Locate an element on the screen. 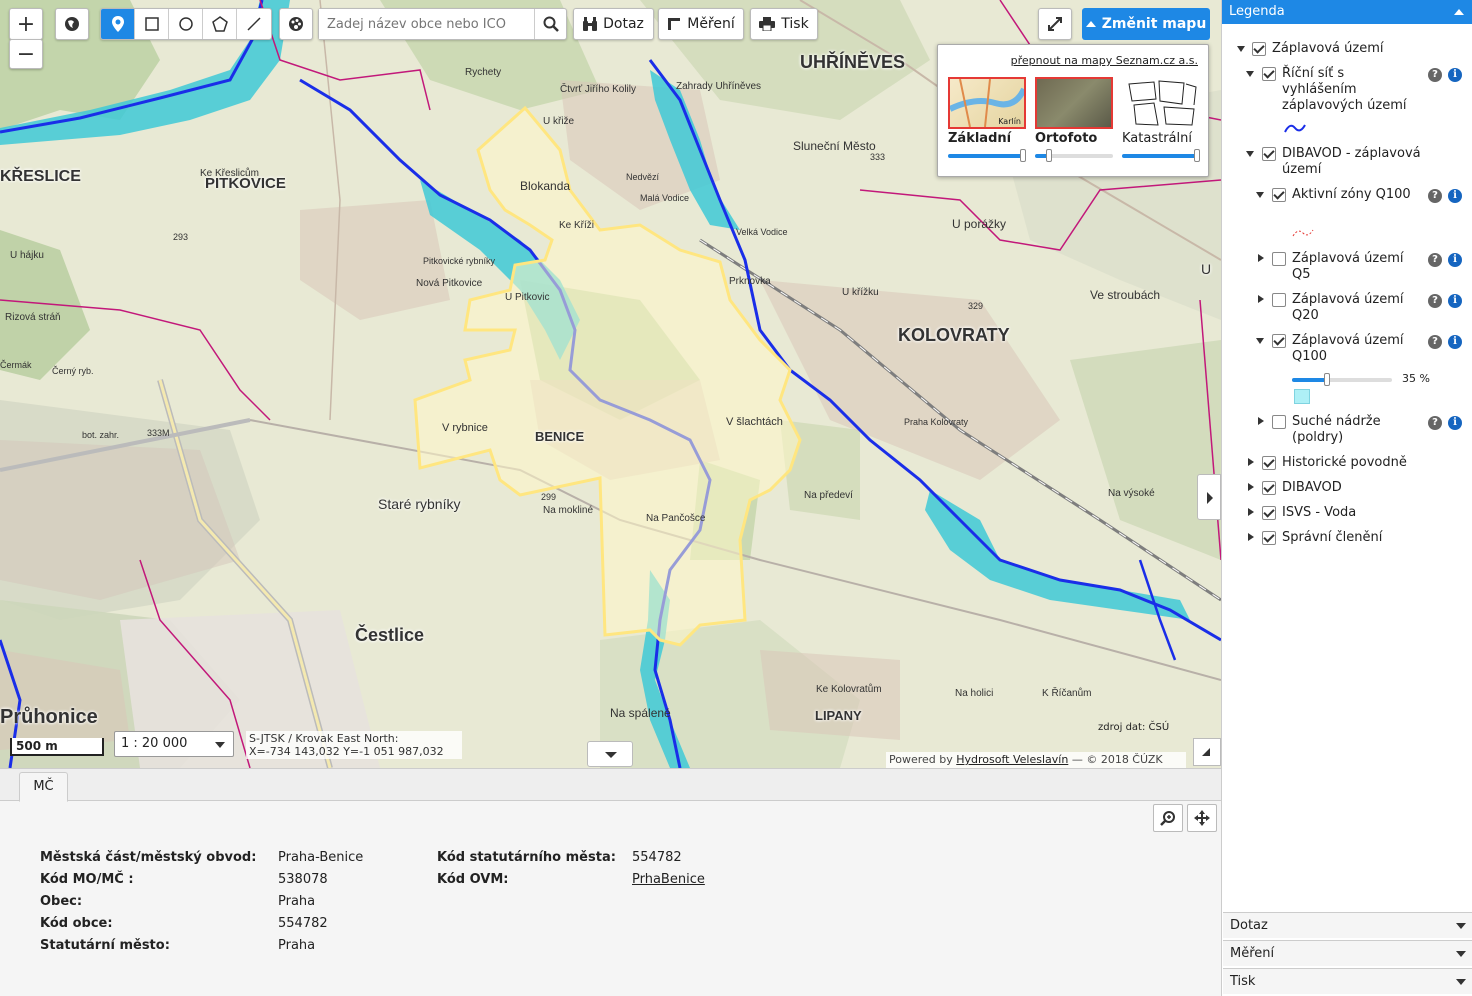 The image size is (1472, 996). accordion-mereni-label: Měření is located at coordinates (1252, 953).